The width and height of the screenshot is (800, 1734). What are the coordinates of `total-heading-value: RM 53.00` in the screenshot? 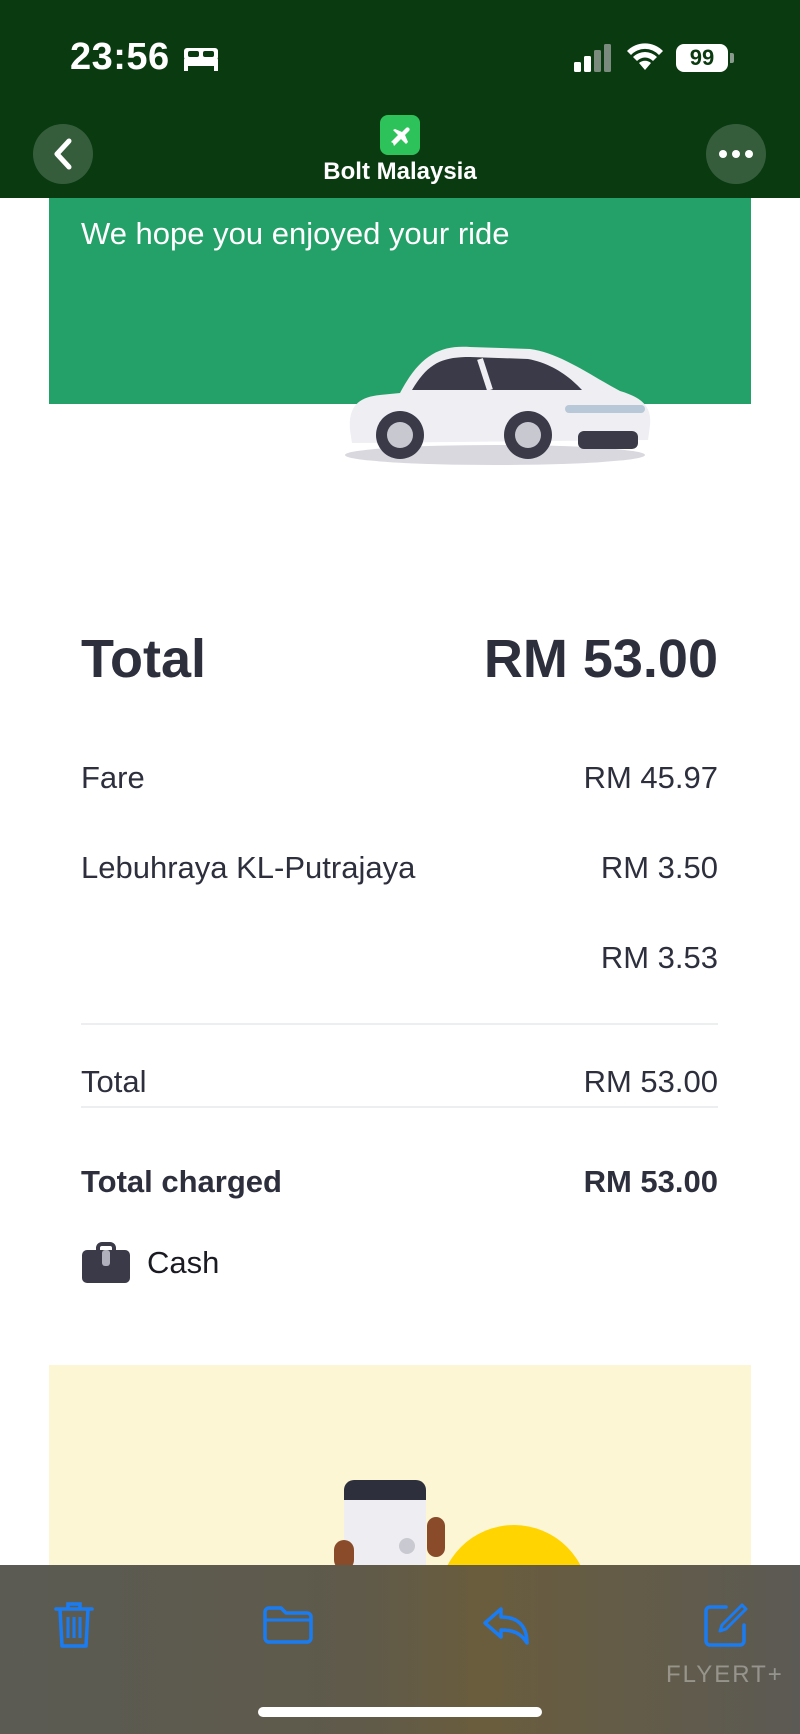 It's located at (600, 659).